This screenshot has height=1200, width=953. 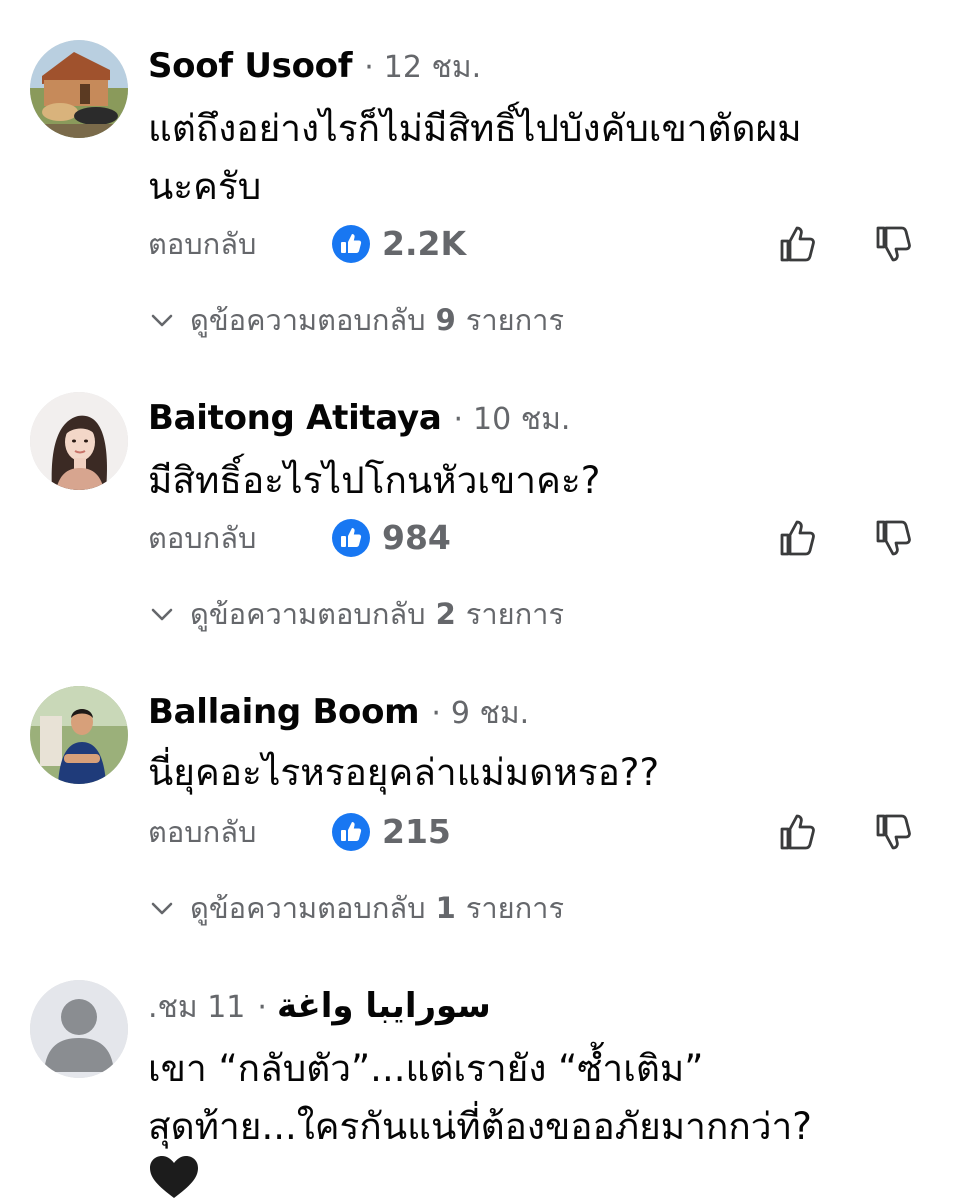 I want to click on comment-header: Soof Usoof · 12 ชม., so click(x=314, y=67).